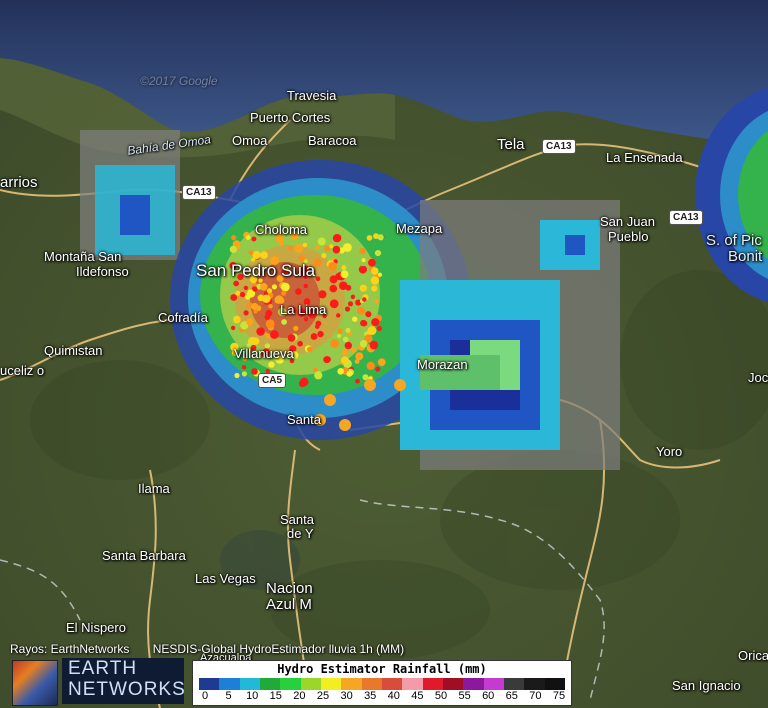 The height and width of the screenshot is (708, 768). What do you see at coordinates (225, 578) in the screenshot?
I see `place-label: Las Vegas` at bounding box center [225, 578].